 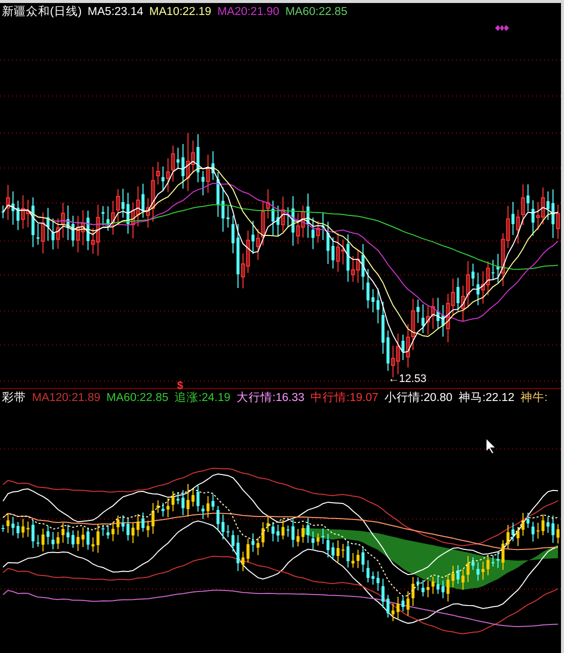 I want to click on indicator-value: MA120:21.89, so click(x=66, y=398).